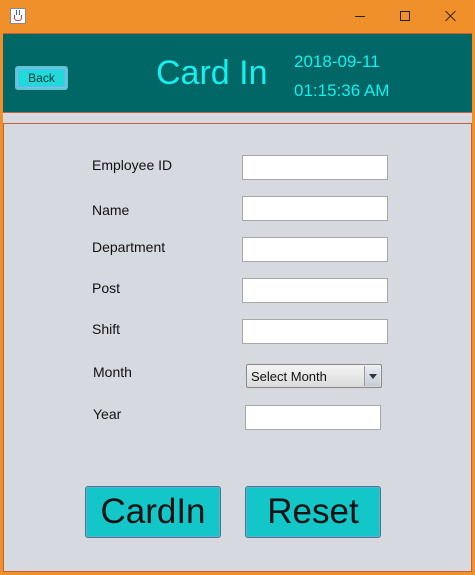  I want to click on current-time: 01:15:36 AM, so click(342, 90).